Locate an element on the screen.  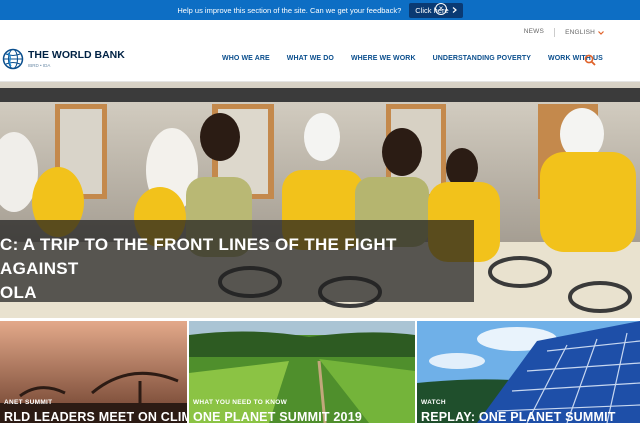
story-card-replay-one-planet: WATCH REPLAY: ONE PLANET SUMMIT is located at coordinates (528, 372).